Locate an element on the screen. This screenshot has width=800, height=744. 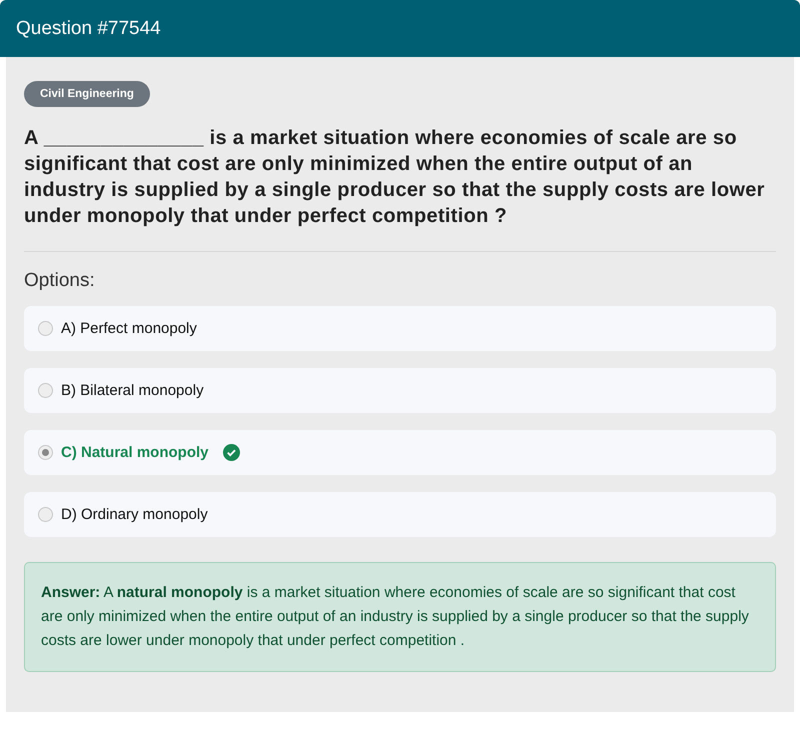
option-row: D) Ordinary monopoly is located at coordinates (400, 514).